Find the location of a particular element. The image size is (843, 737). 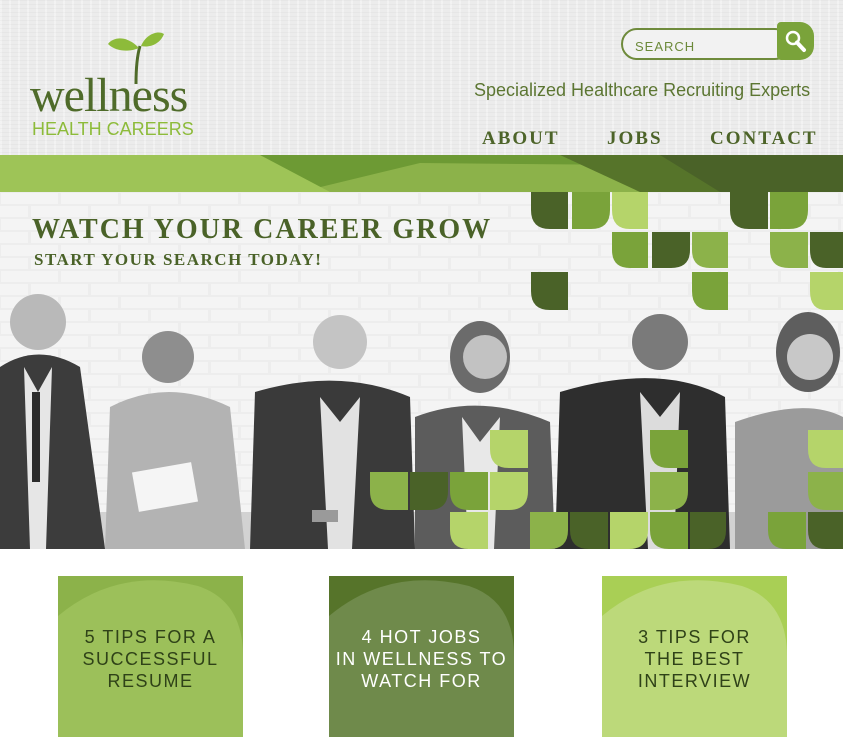

nav-about: ABOUT is located at coordinates (521, 139).